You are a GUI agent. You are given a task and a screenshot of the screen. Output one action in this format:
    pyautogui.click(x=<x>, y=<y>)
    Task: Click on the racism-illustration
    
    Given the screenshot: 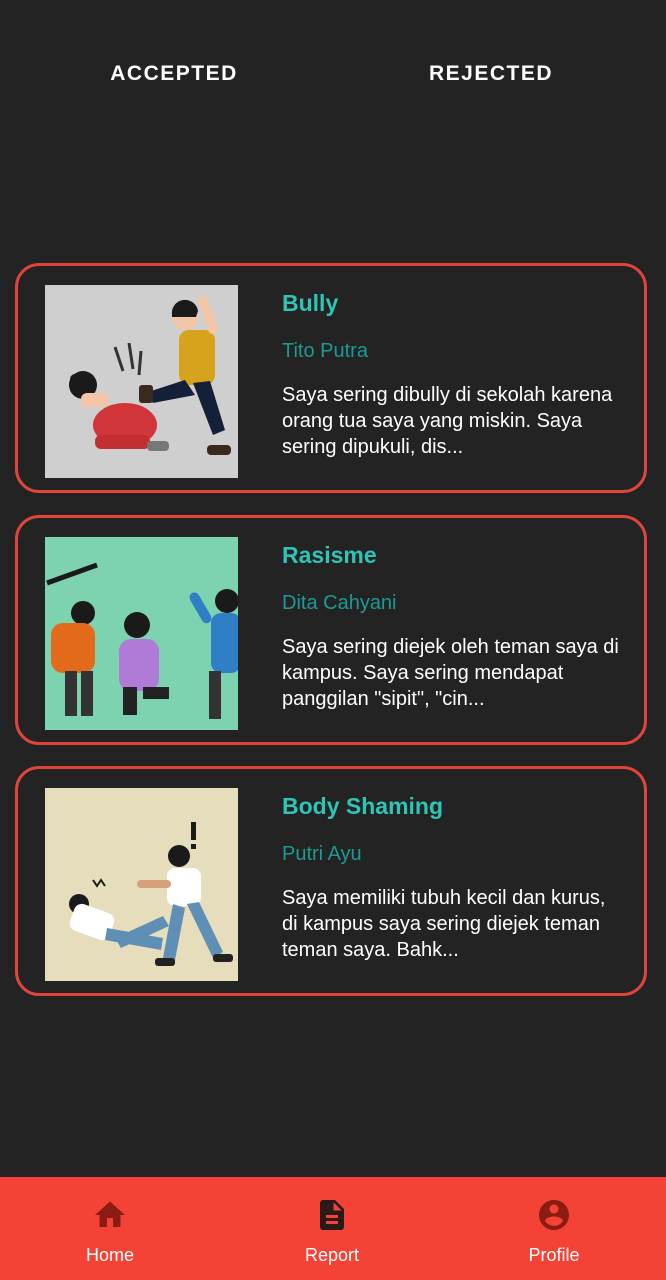 What is the action you would take?
    pyautogui.click(x=141, y=633)
    